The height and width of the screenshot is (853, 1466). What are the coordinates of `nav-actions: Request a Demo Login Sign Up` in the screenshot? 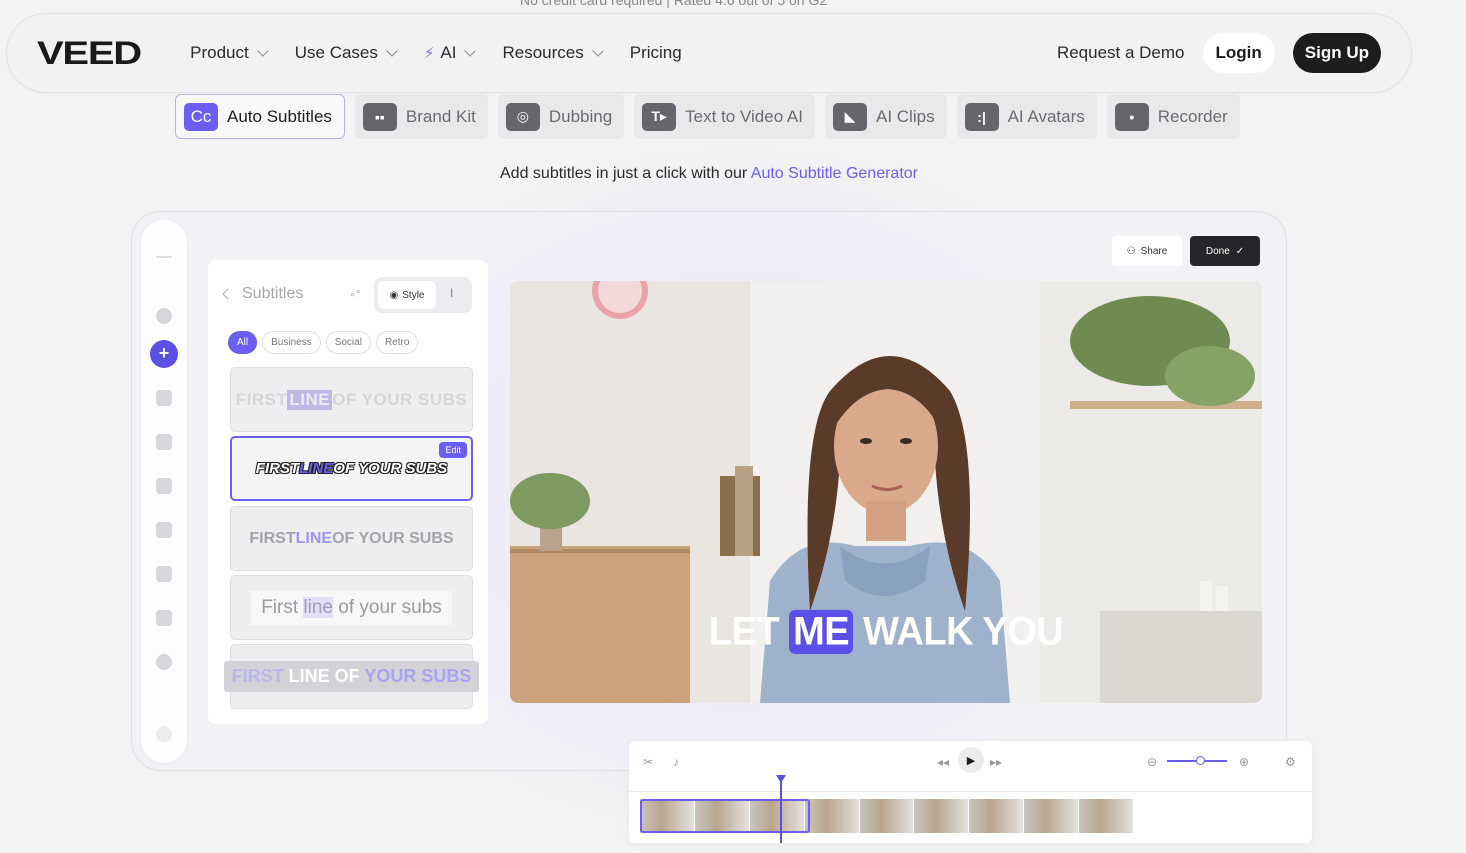 It's located at (1219, 53).